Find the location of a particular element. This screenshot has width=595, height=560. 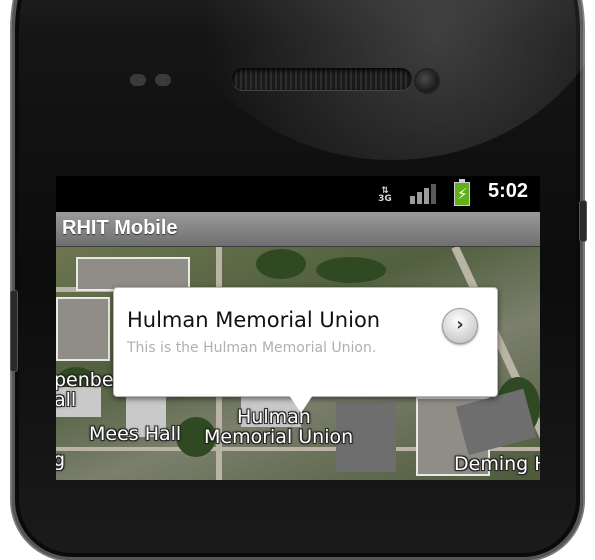

front-camera is located at coordinates (427, 81).